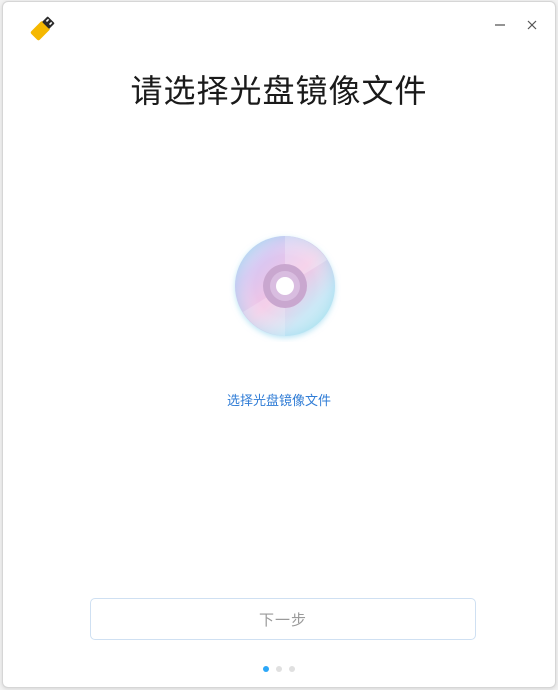  I want to click on close-icon, so click(532, 25).